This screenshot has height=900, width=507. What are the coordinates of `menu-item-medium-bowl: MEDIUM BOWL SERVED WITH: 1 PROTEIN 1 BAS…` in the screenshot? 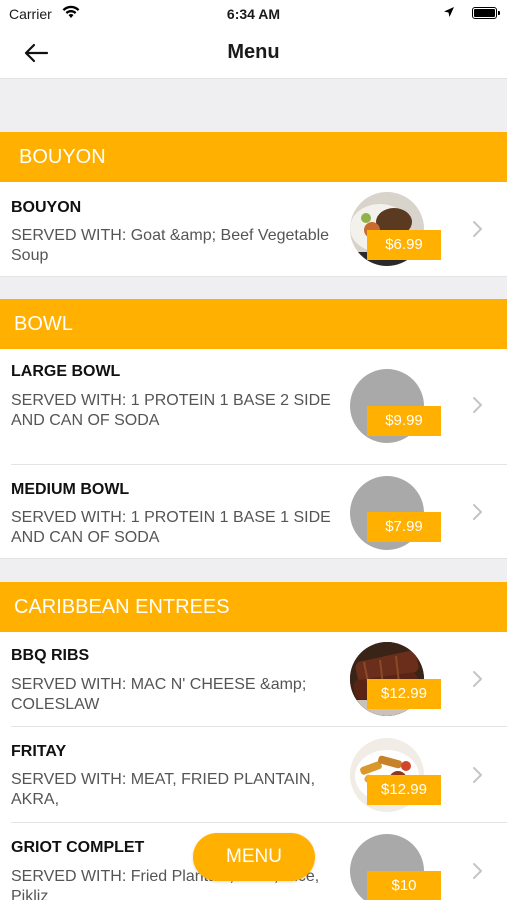 It's located at (253, 511).